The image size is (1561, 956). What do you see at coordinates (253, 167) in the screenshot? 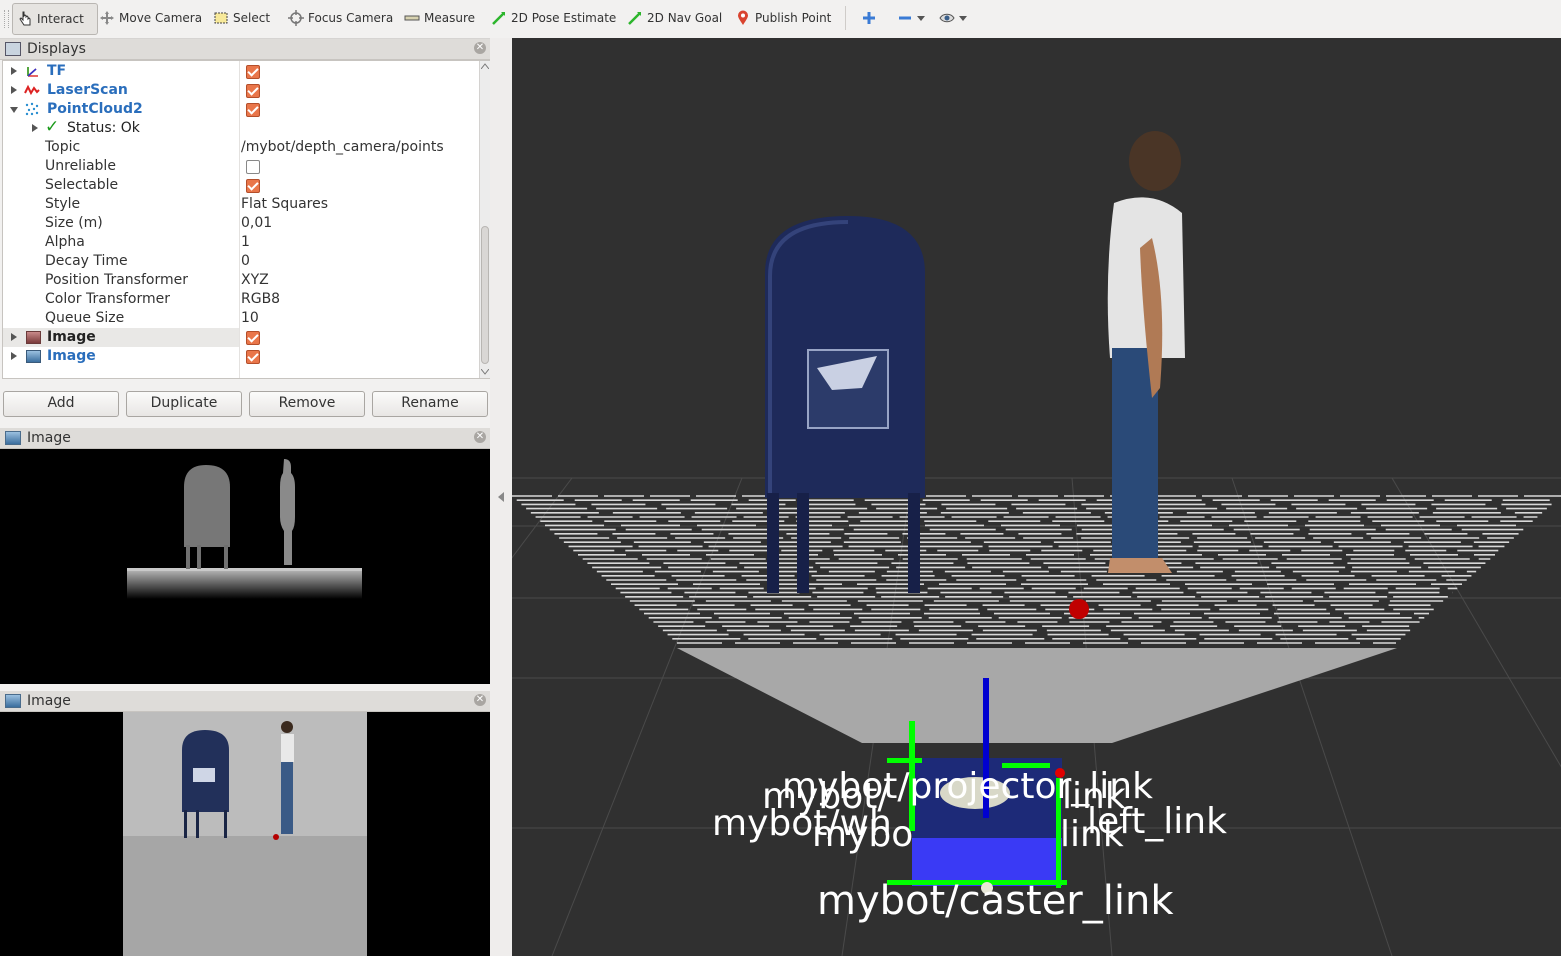
I see `unreliable-checkbox` at bounding box center [253, 167].